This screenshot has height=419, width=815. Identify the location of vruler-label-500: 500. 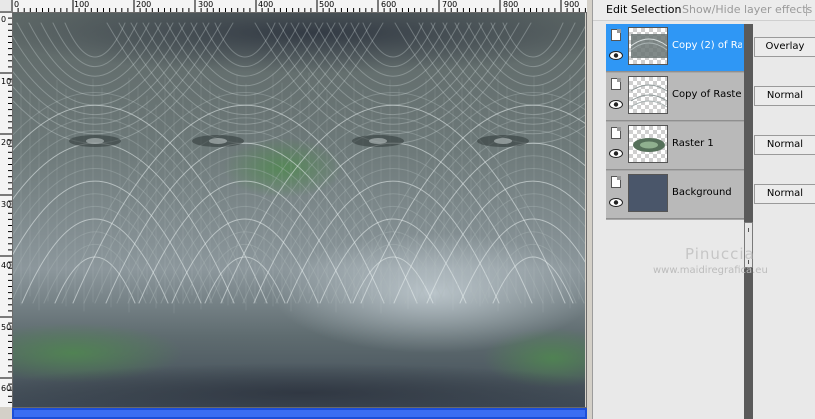
(6, 327).